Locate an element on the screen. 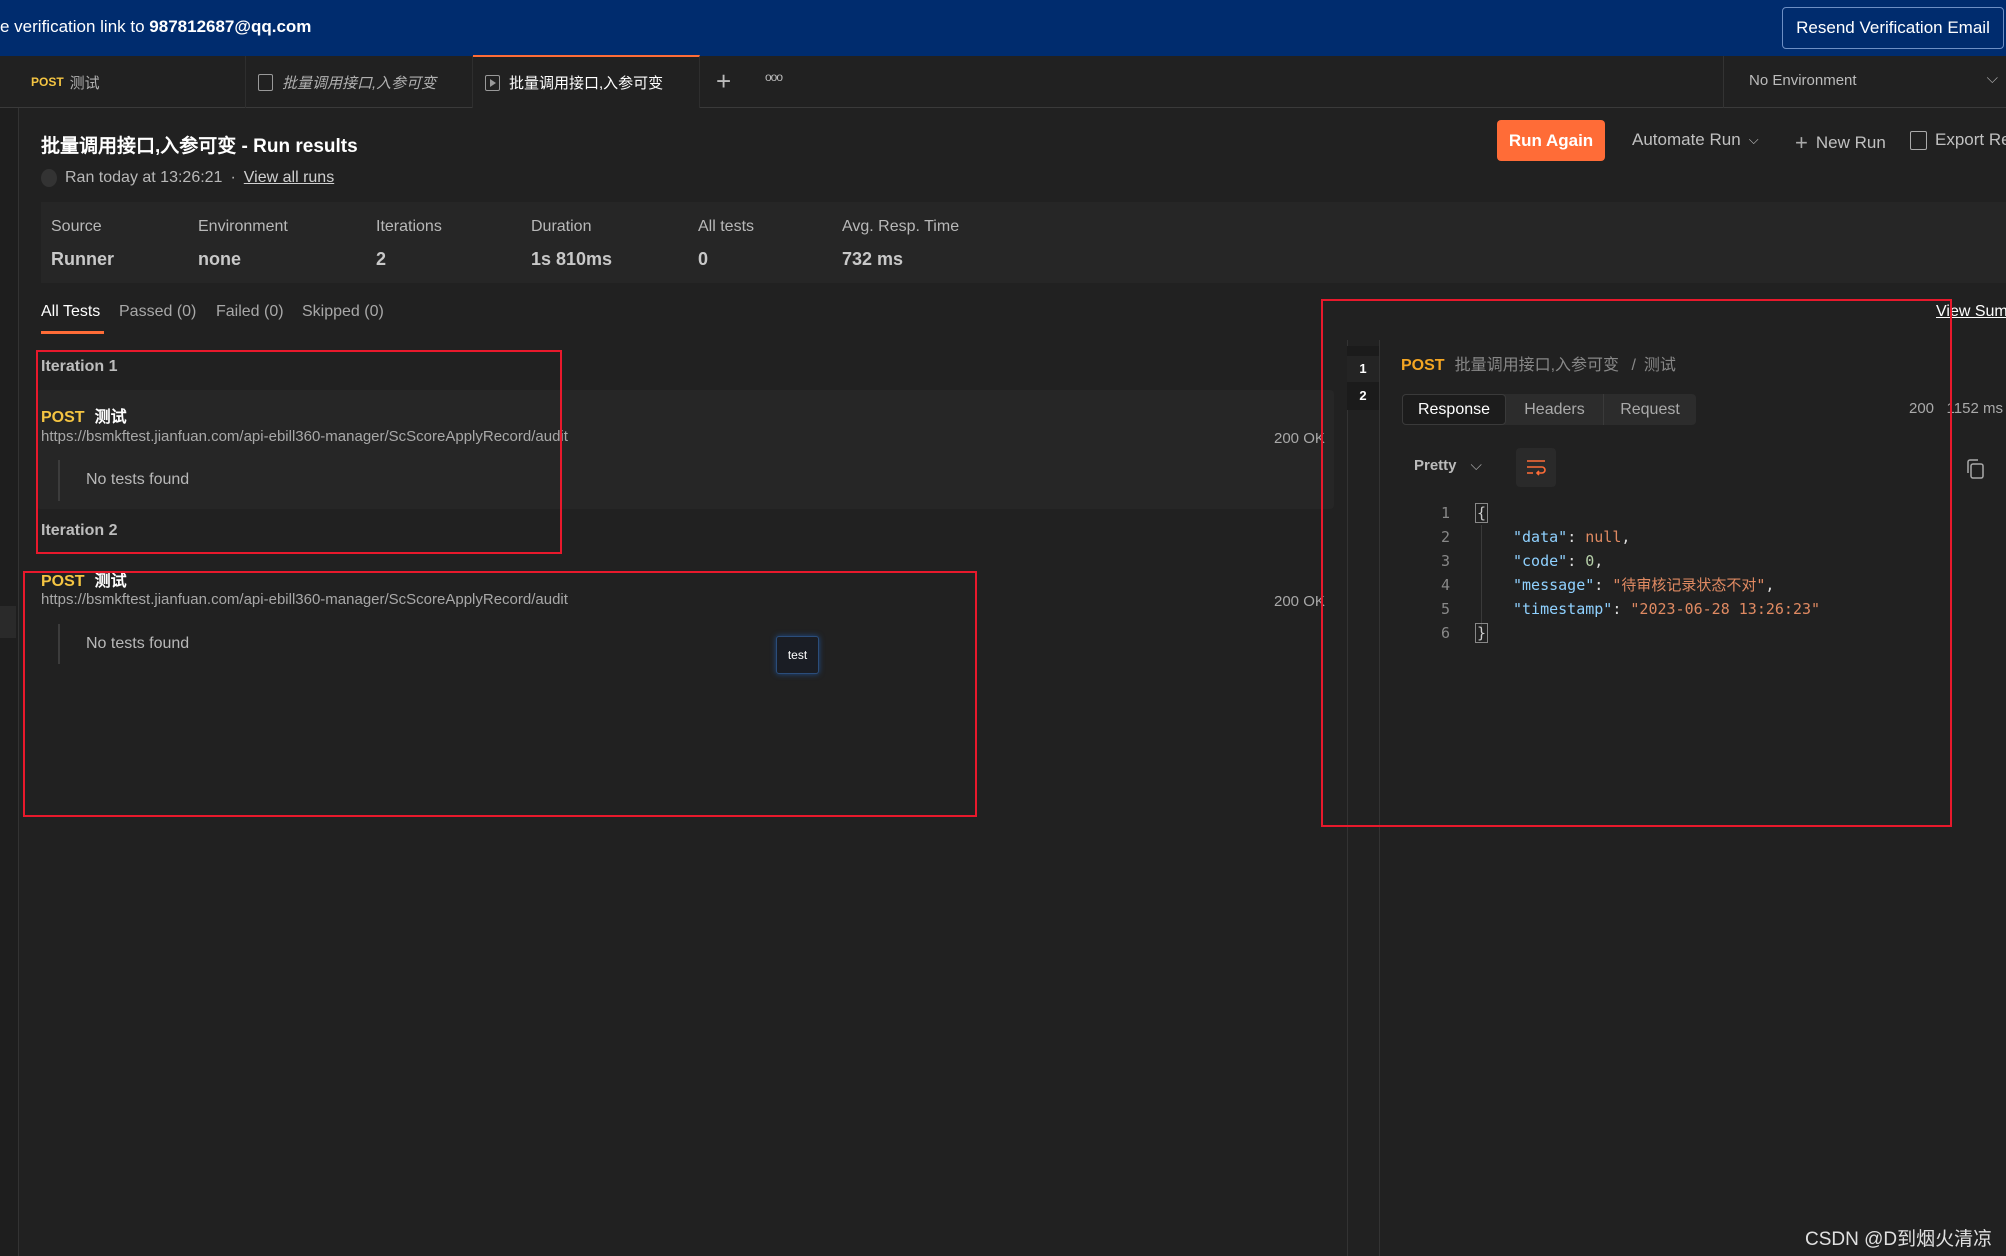 The height and width of the screenshot is (1256, 2006). ran-time: Ran today at 13:26:21 is located at coordinates (144, 177).